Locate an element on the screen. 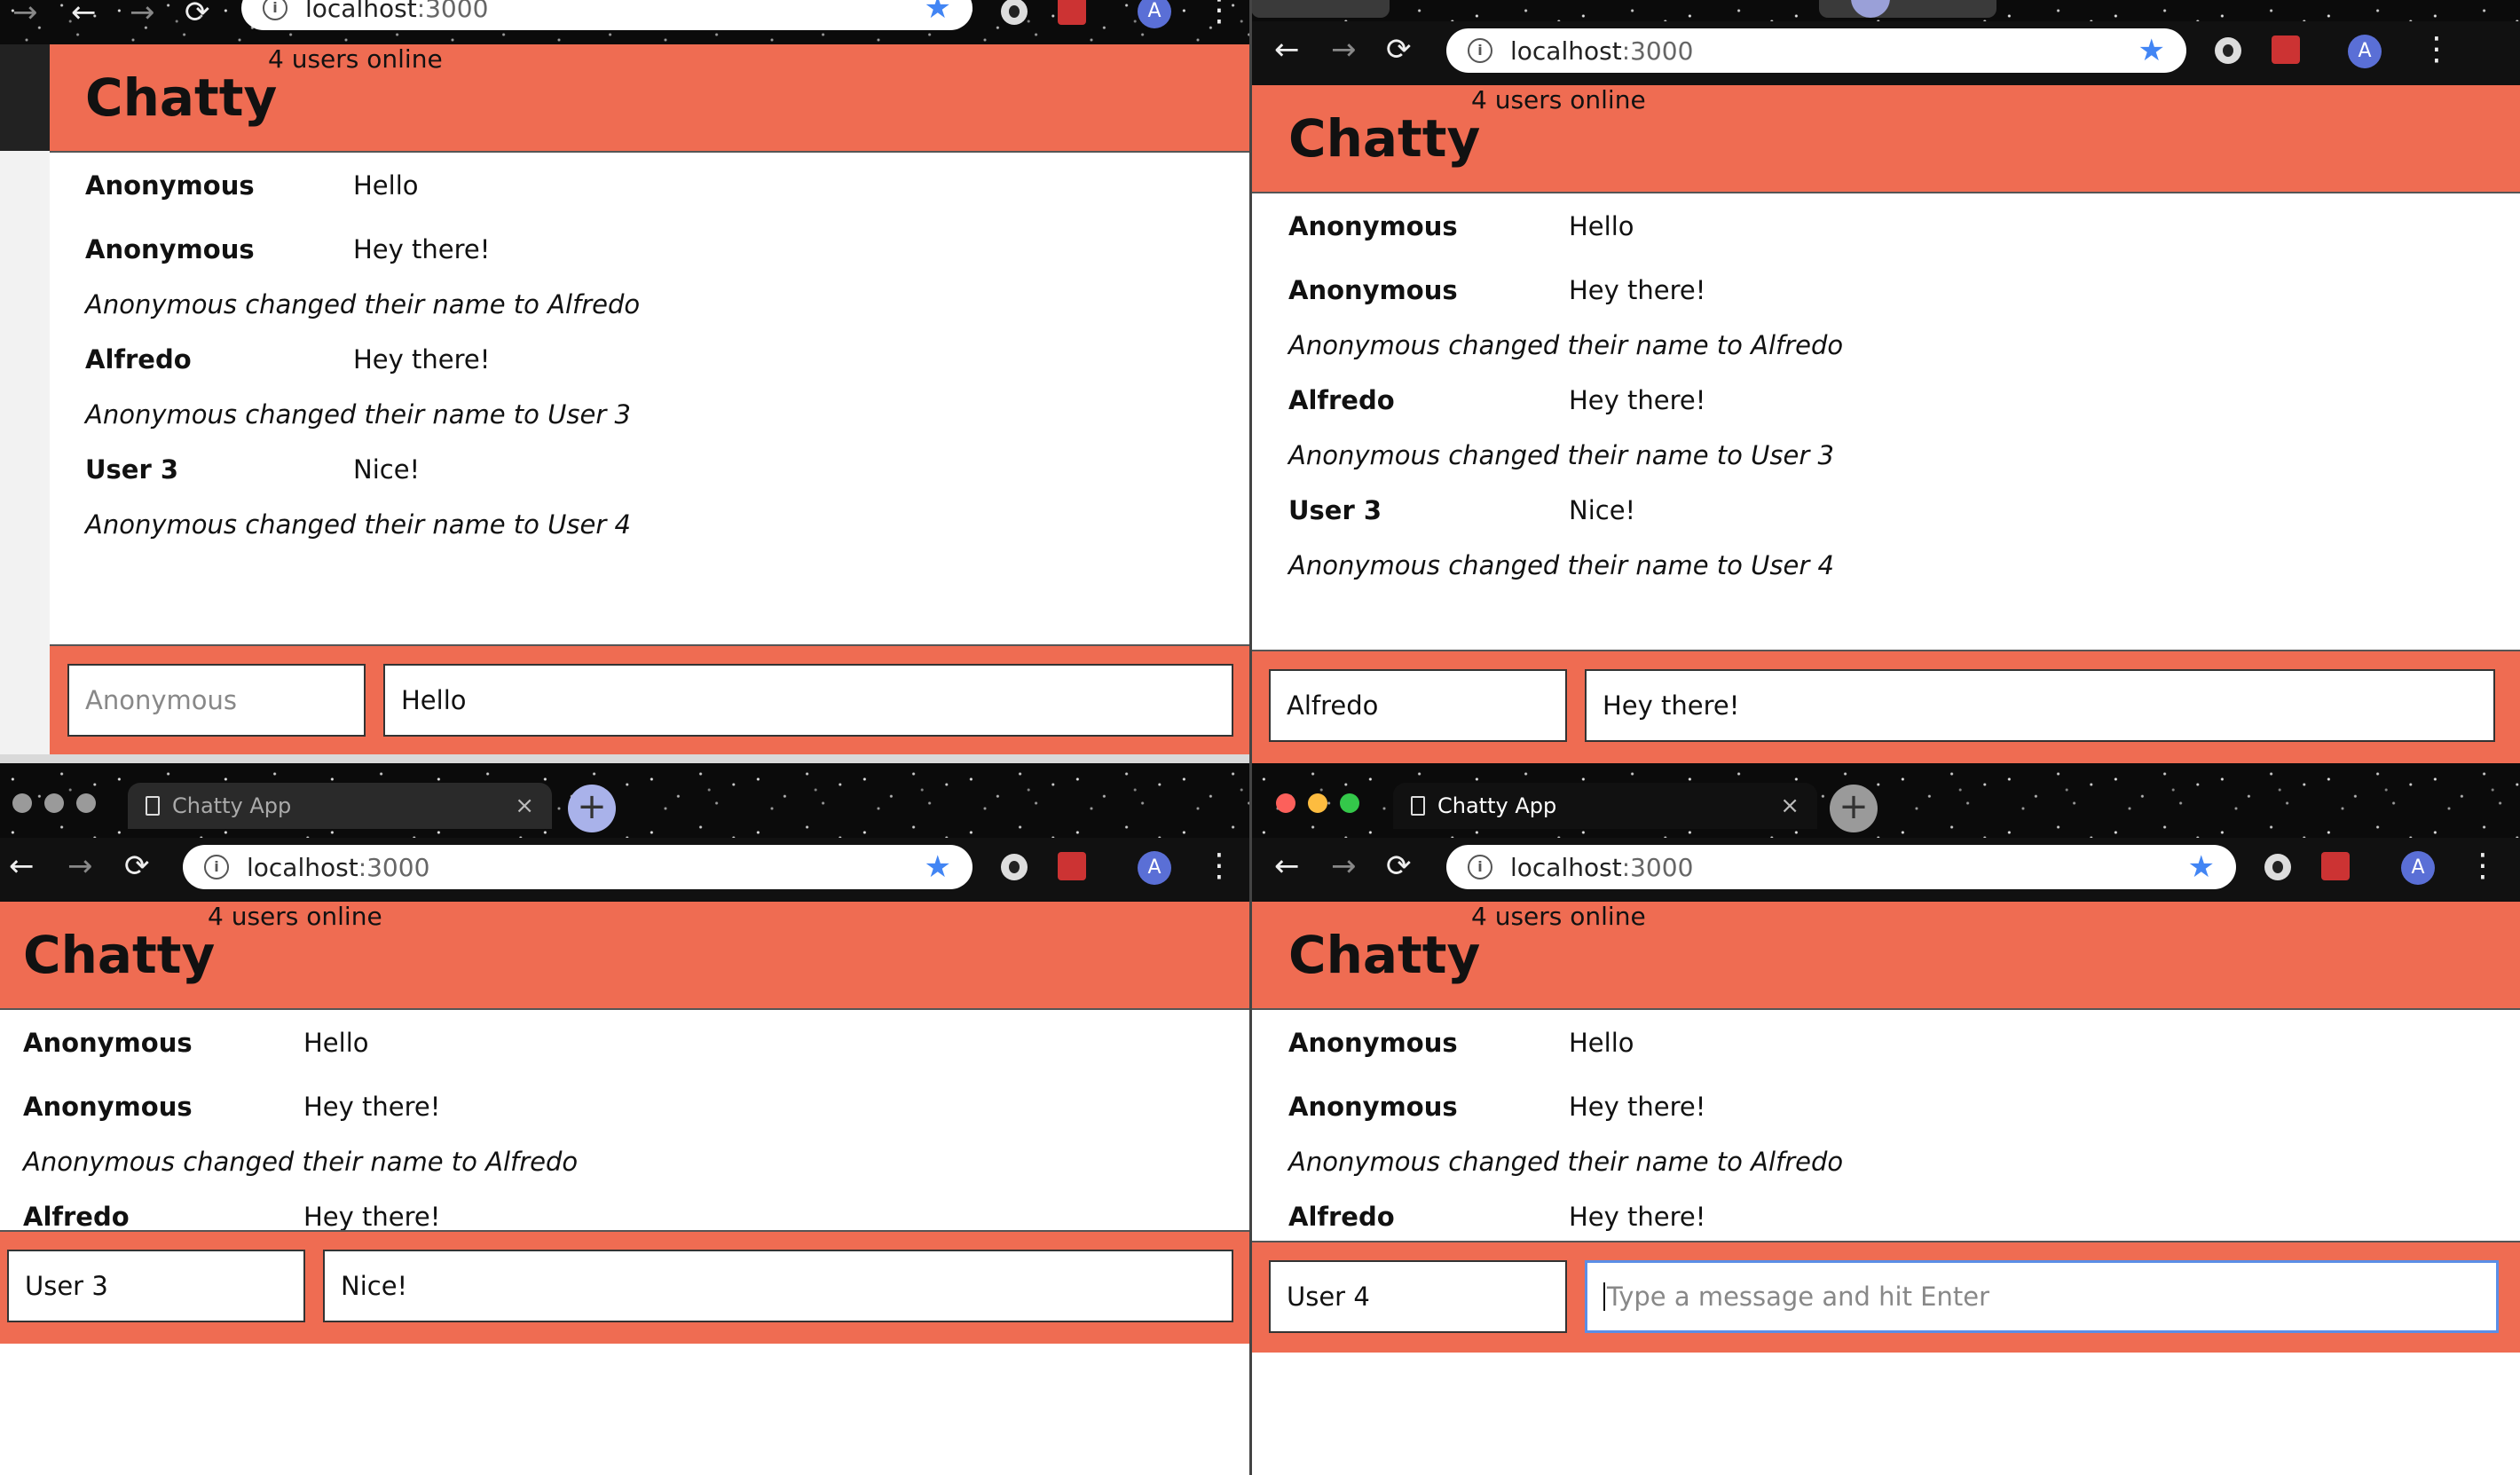 The width and height of the screenshot is (2520, 1475). message-input: Nice! is located at coordinates (778, 1286).